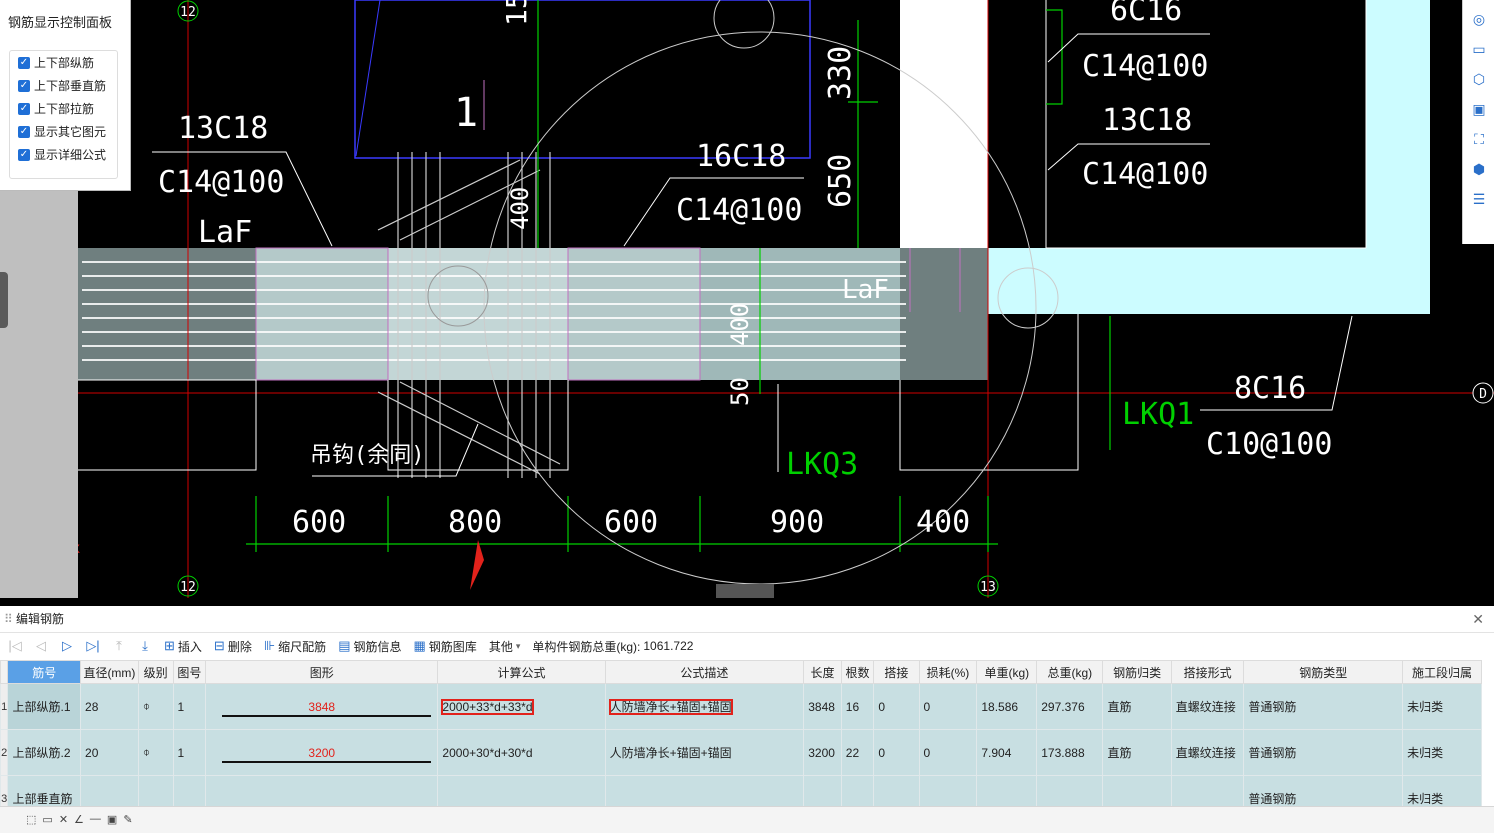  Describe the element at coordinates (704, 672) in the screenshot. I see `column-header: 公式描述` at that location.